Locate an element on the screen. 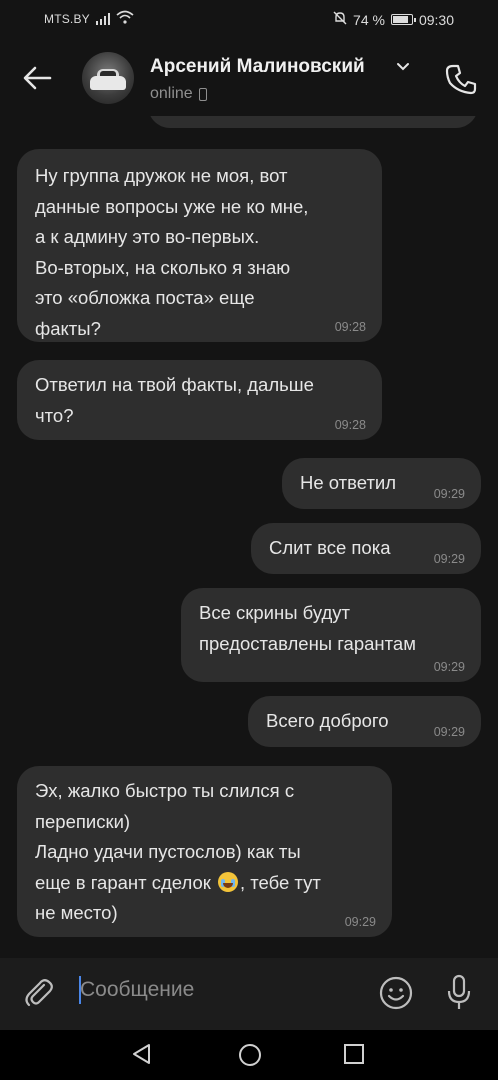 This screenshot has width=498, height=1080. status-bar: MTS.BY 74 % 09:30 is located at coordinates (249, 20).